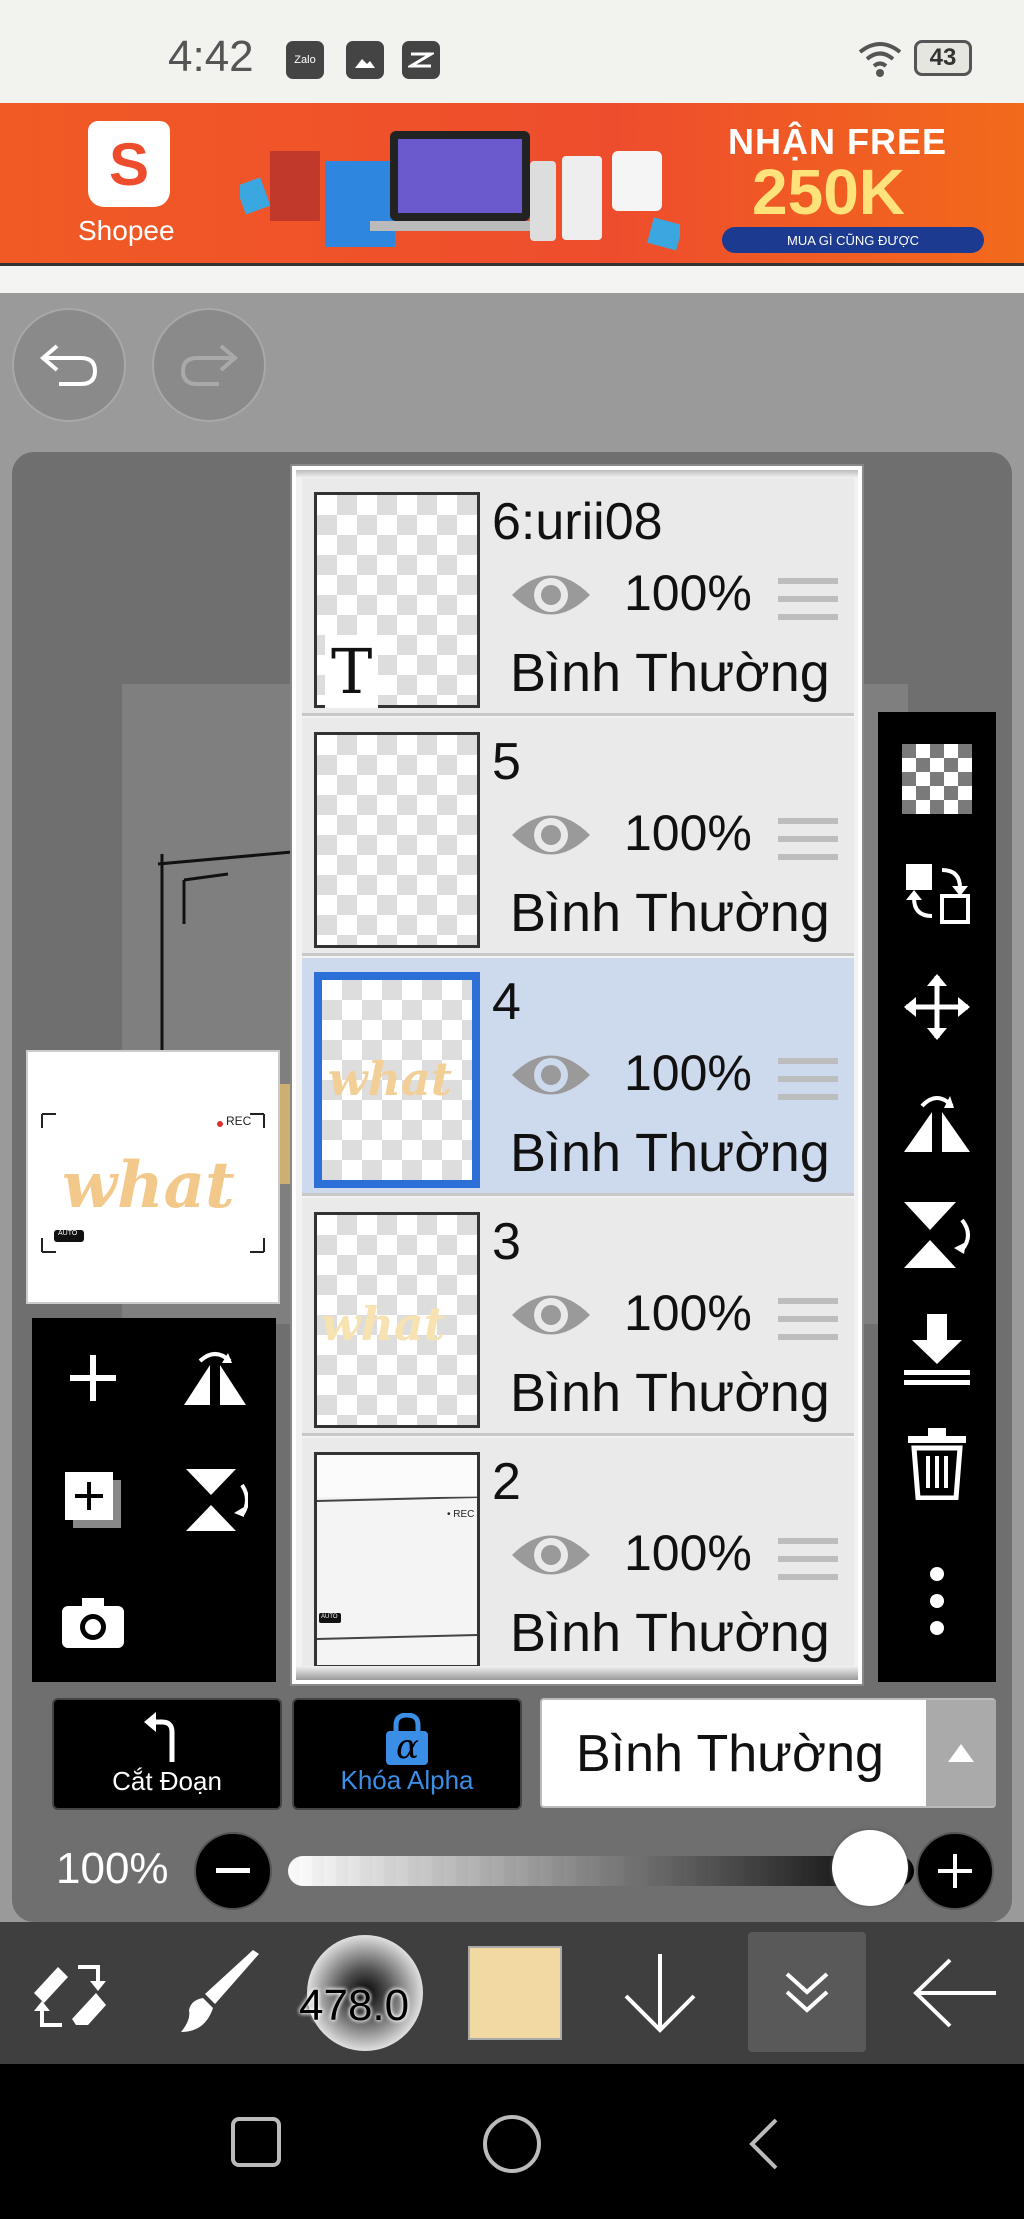 The image size is (1024, 2219). What do you see at coordinates (937, 1007) in the screenshot?
I see `move-layer-button` at bounding box center [937, 1007].